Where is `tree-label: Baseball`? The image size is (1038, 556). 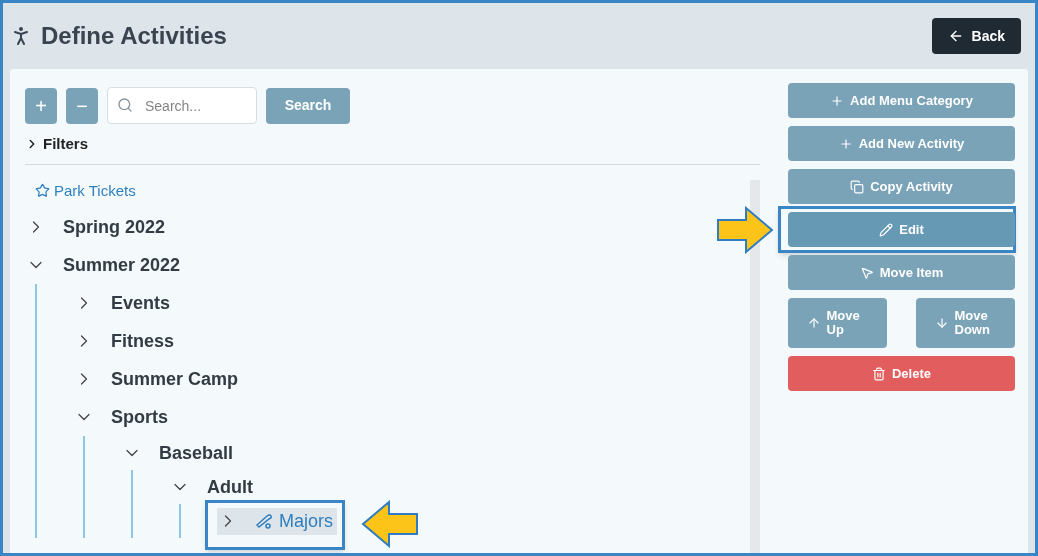
tree-label: Baseball is located at coordinates (196, 453).